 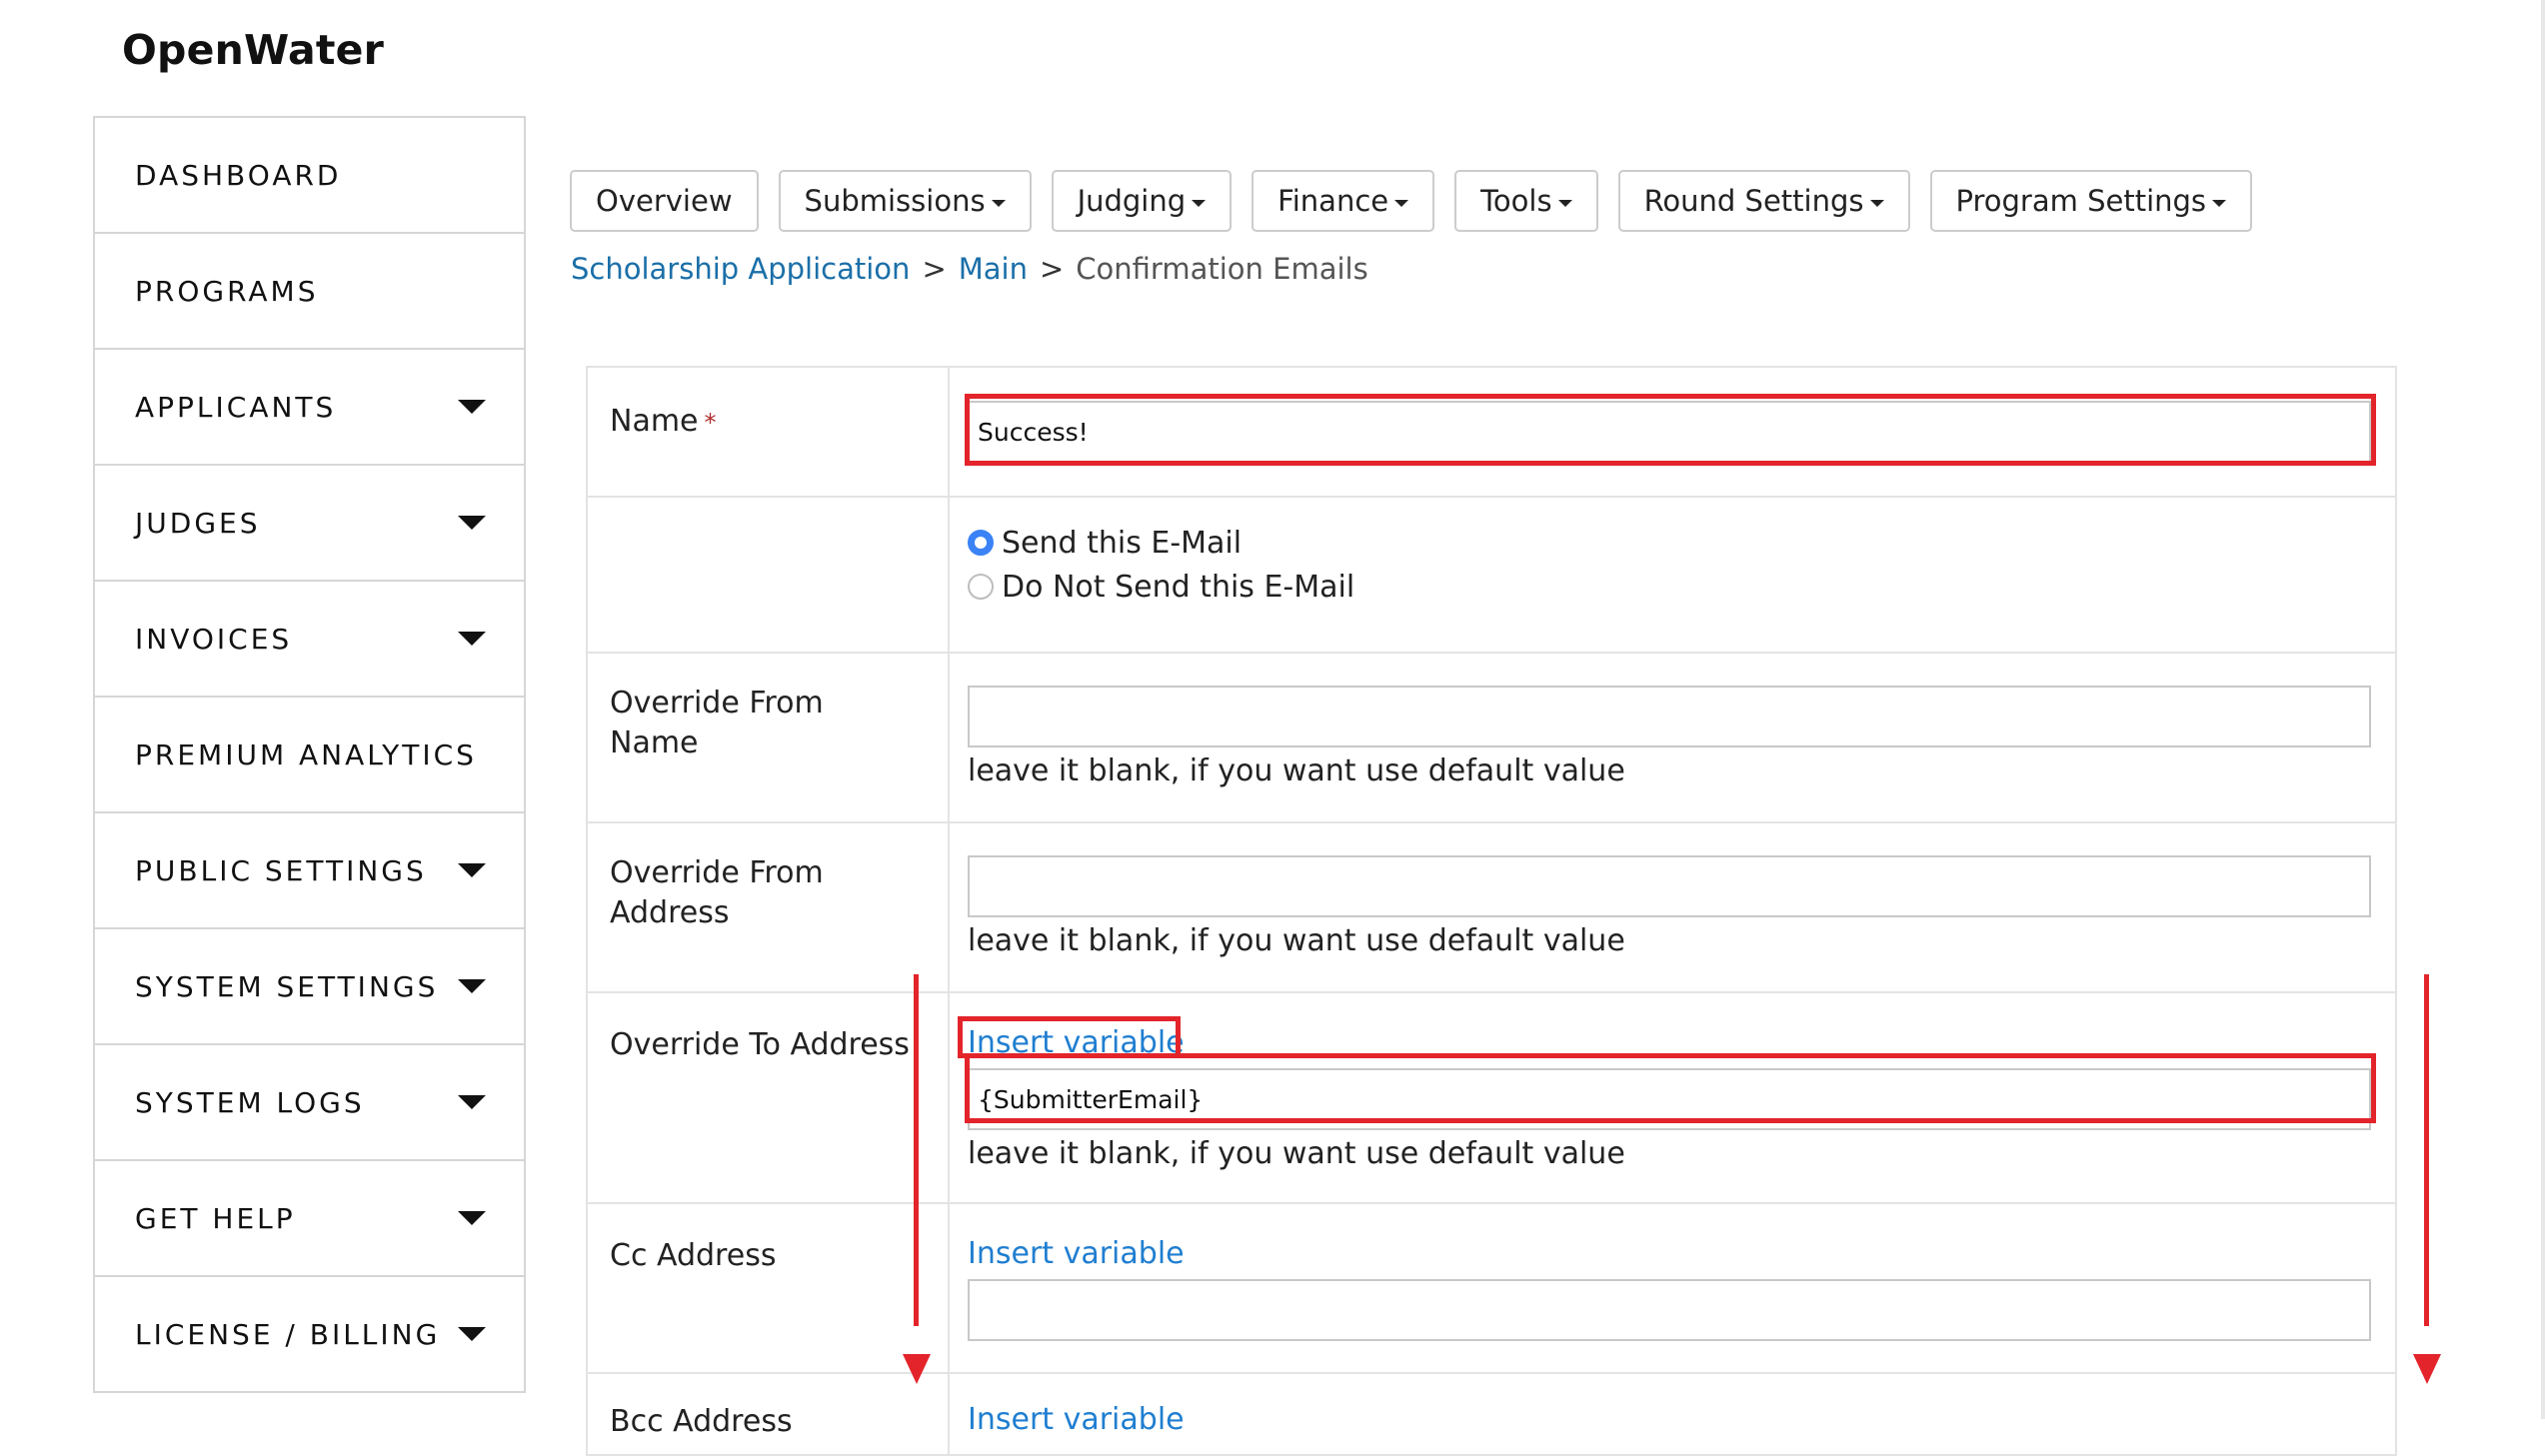 What do you see at coordinates (895, 201) in the screenshot?
I see `nav-label: Submissions` at bounding box center [895, 201].